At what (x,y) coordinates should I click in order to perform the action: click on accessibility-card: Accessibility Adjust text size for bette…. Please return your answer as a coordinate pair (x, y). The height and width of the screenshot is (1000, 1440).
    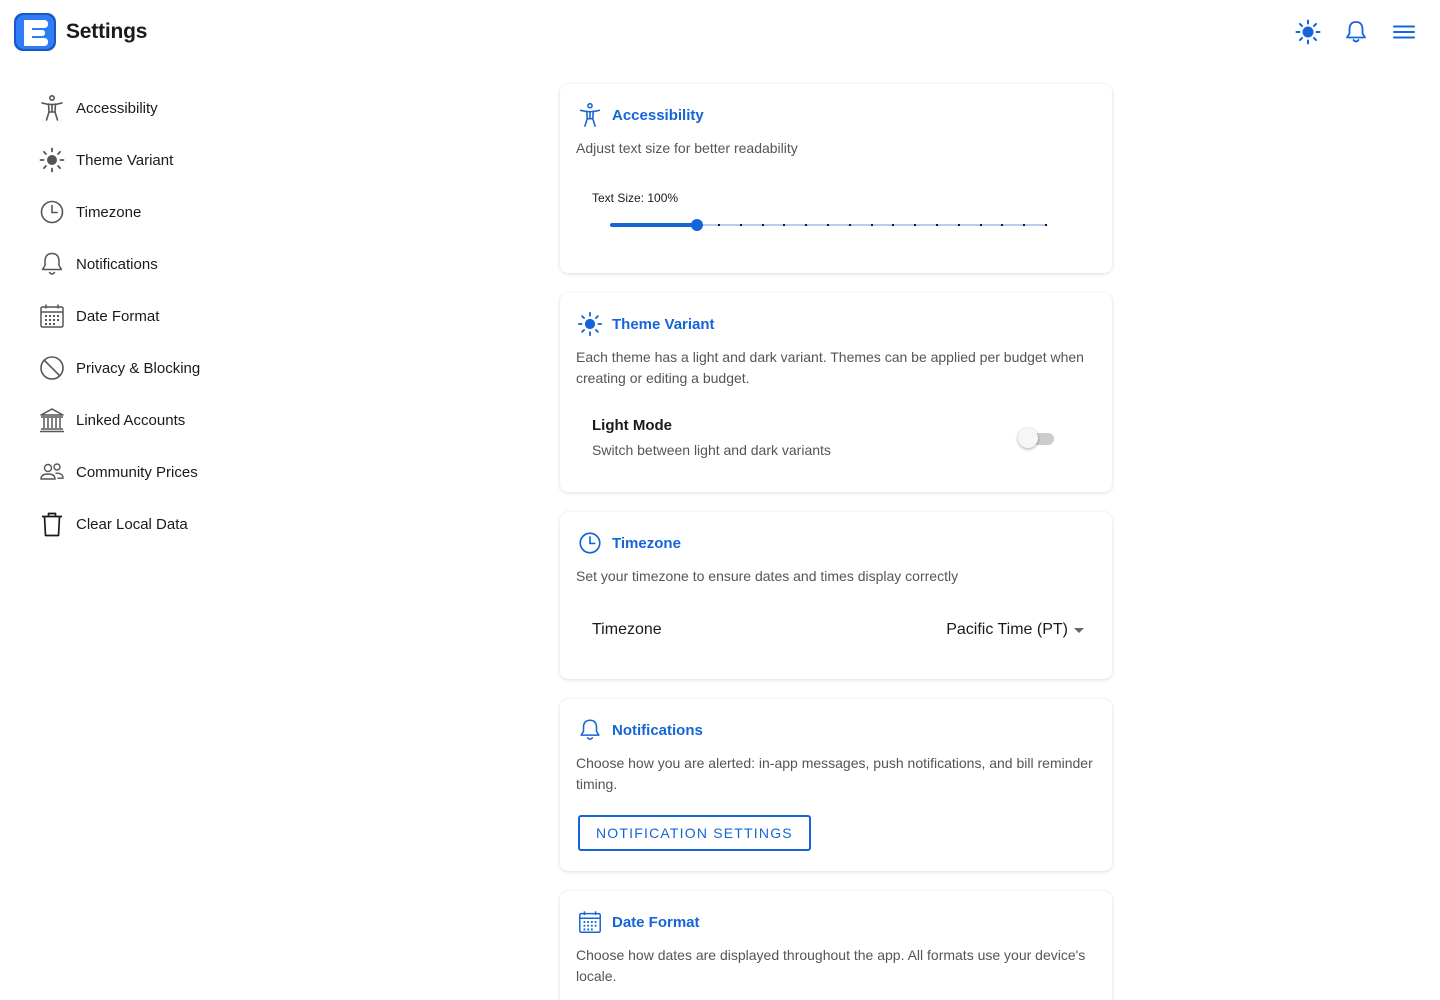
    Looking at the image, I should click on (836, 178).